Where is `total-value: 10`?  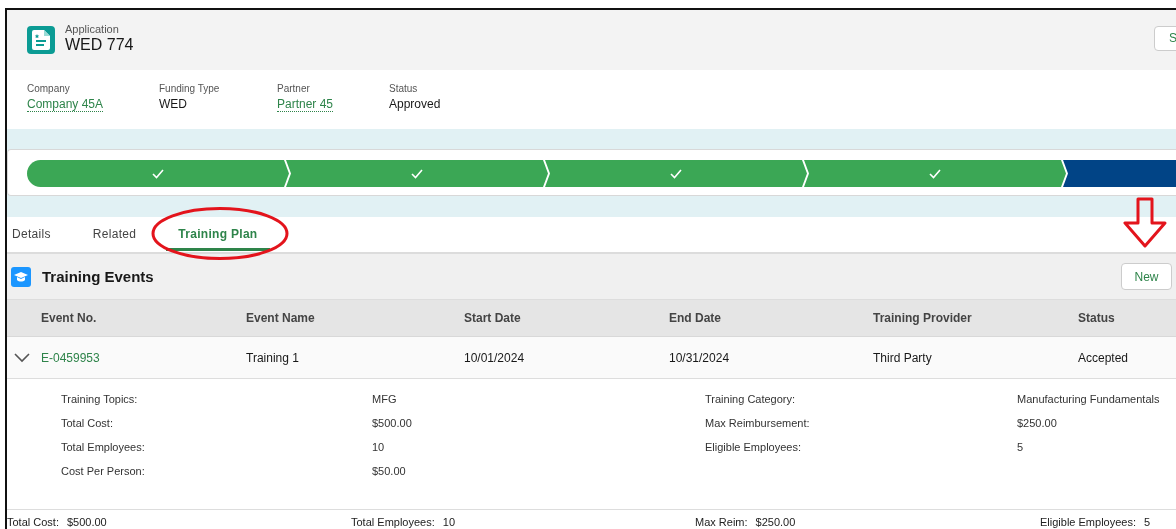
total-value: 10 is located at coordinates (448, 522).